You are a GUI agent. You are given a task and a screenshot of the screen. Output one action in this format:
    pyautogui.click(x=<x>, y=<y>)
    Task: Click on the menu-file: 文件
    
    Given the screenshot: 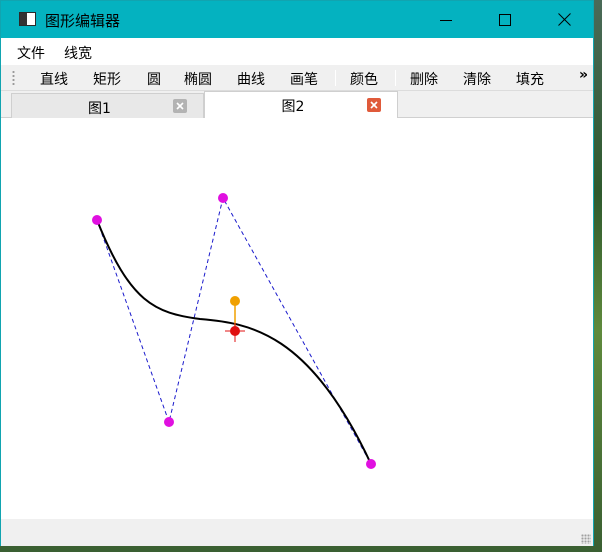 What is the action you would take?
    pyautogui.click(x=31, y=53)
    